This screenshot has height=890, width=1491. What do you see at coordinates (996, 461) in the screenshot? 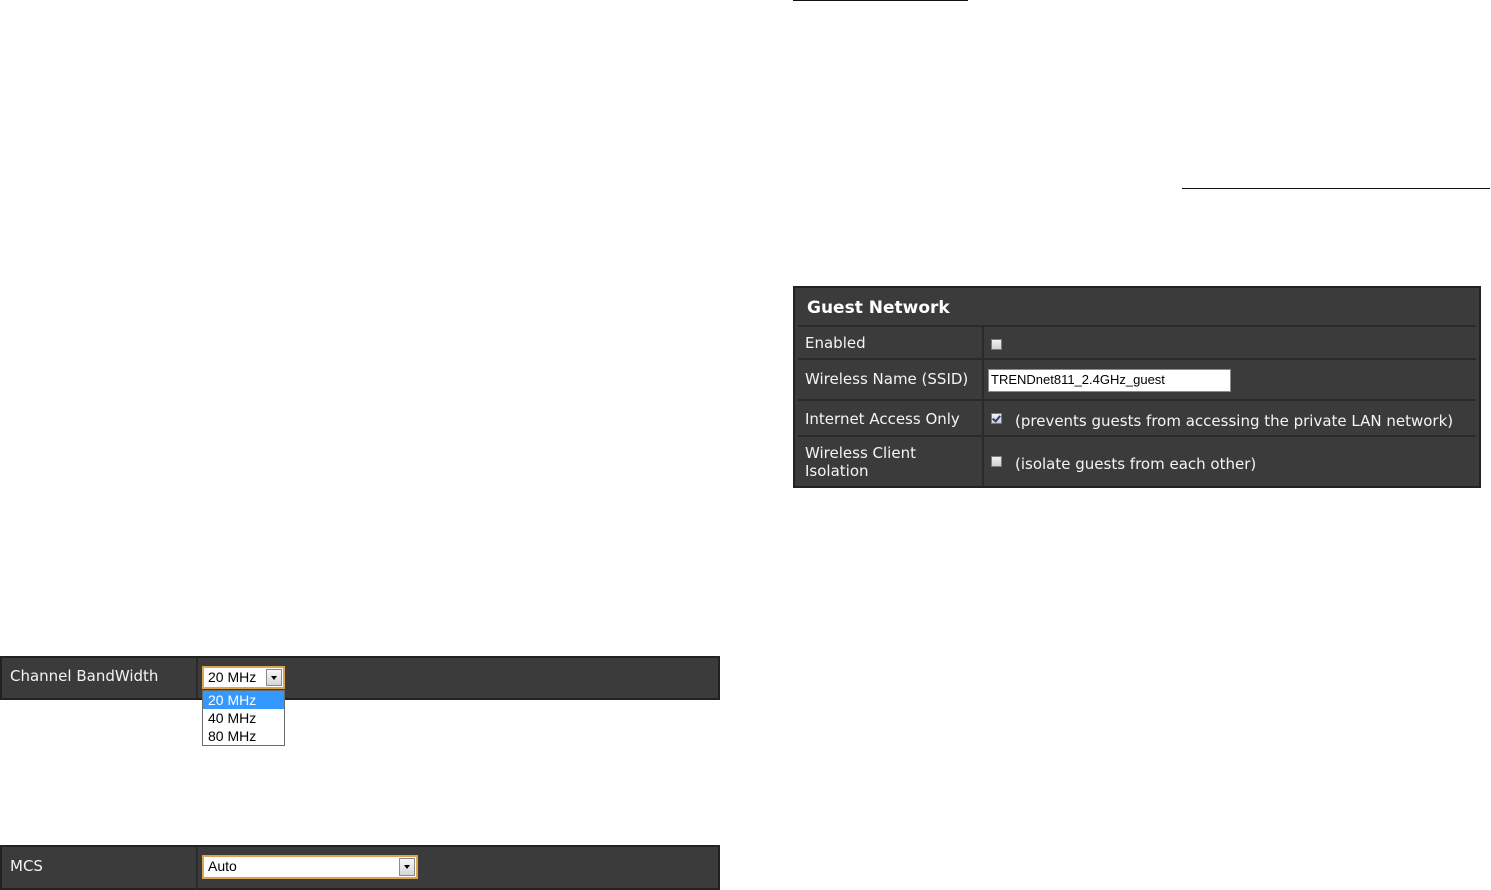
I see `client-isolation-checkbox` at bounding box center [996, 461].